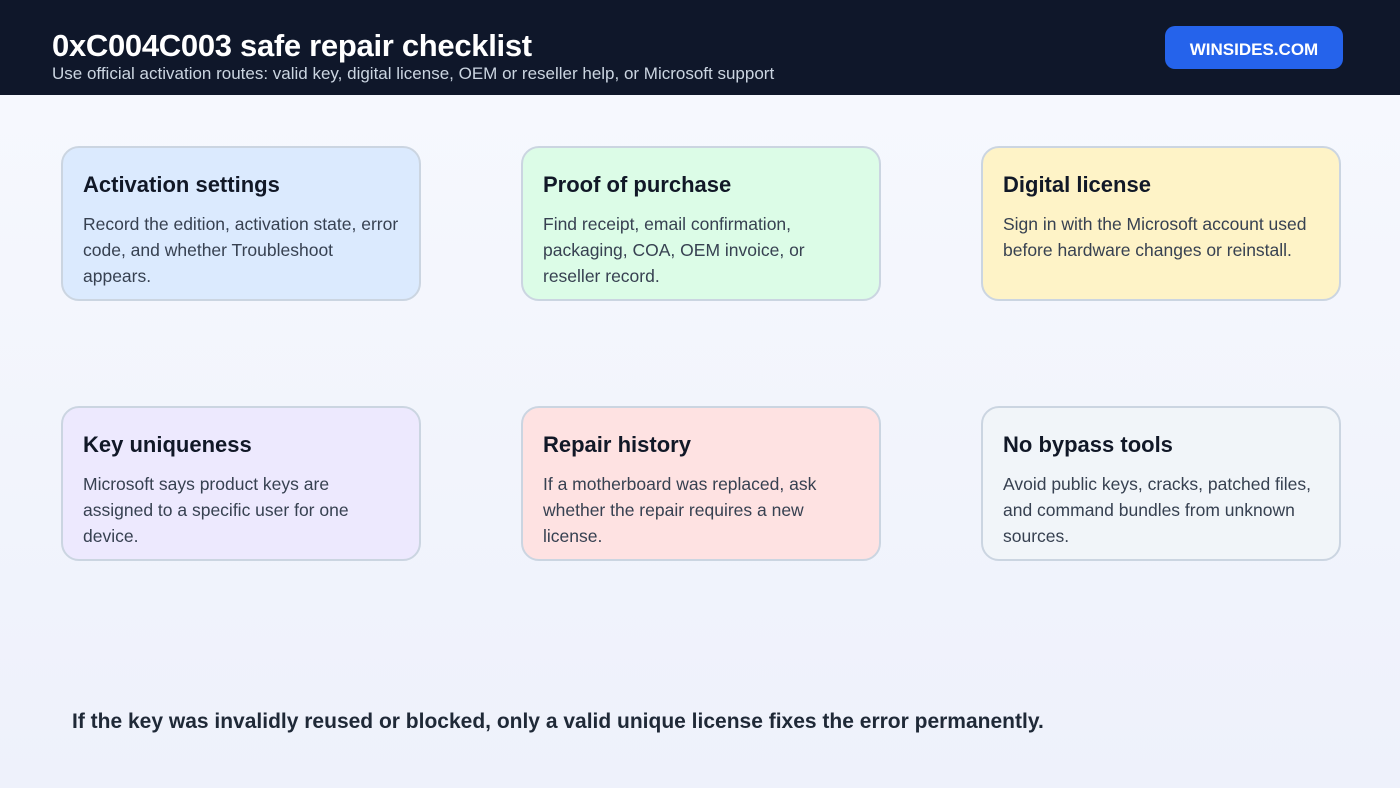  Describe the element at coordinates (617, 444) in the screenshot. I see `card-title: Repair history` at that location.